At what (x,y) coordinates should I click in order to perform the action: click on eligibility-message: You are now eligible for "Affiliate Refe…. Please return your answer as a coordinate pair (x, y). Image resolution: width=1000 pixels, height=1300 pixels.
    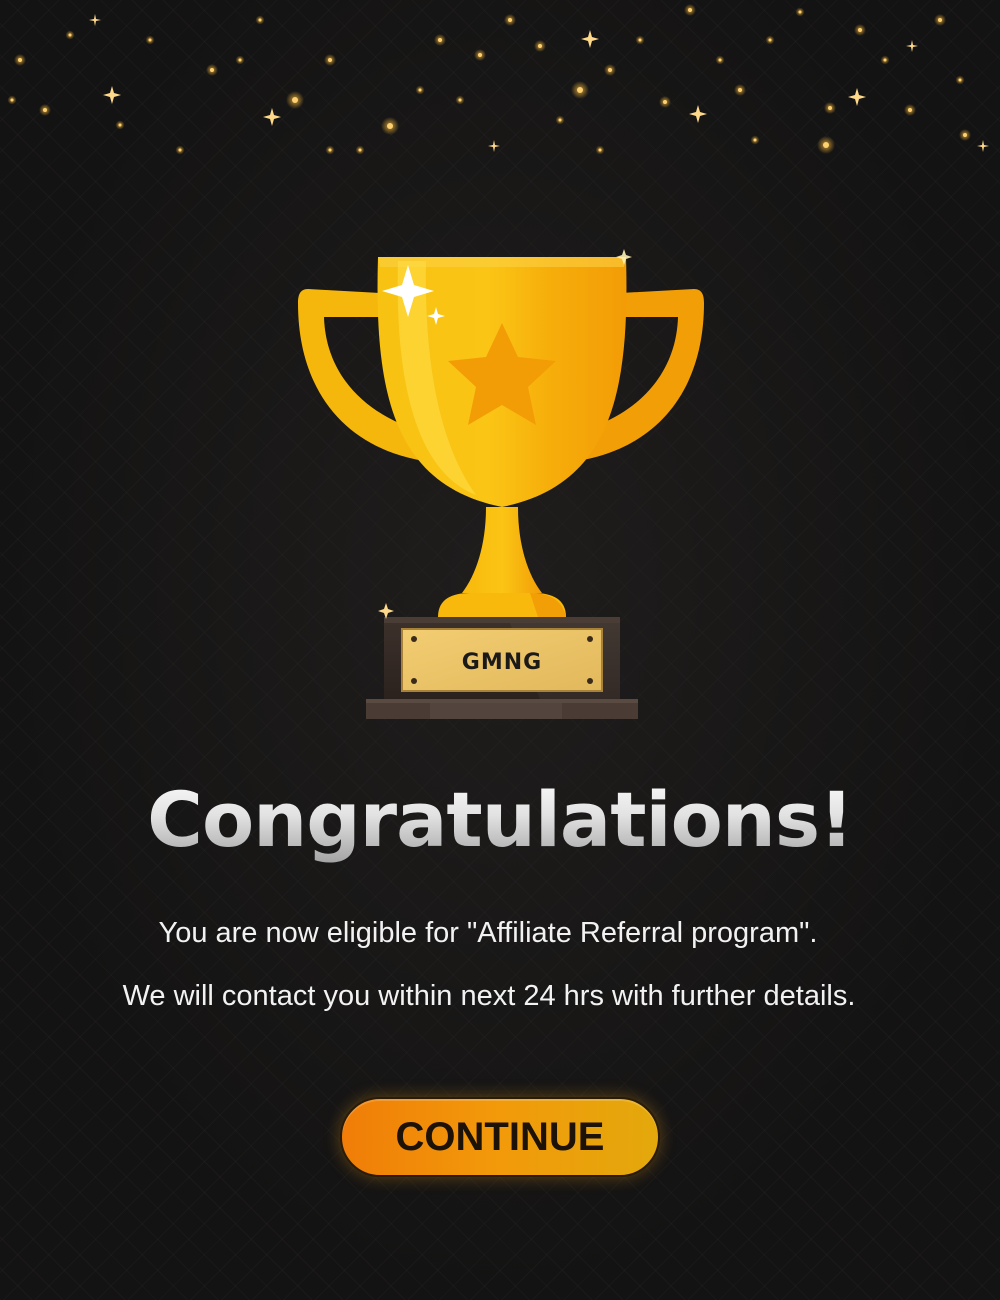
    Looking at the image, I should click on (488, 933).